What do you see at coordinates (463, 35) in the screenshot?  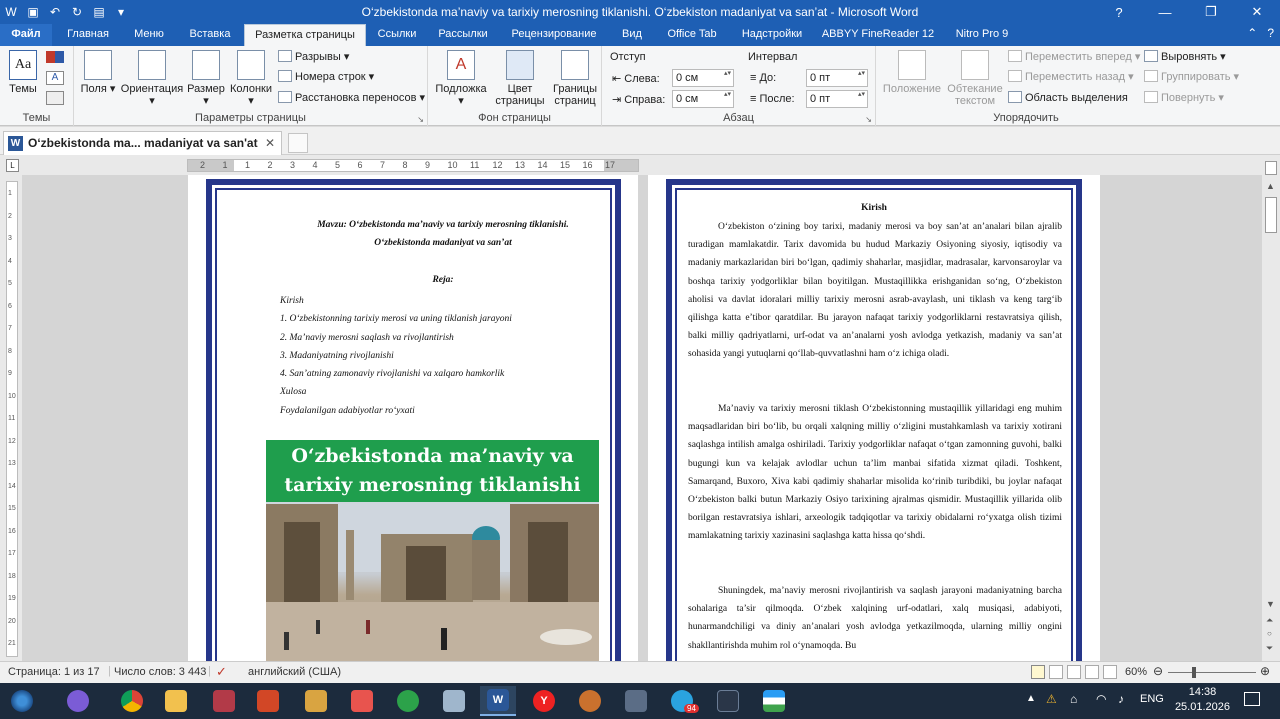 I see `tab-mailings: Рассылки` at bounding box center [463, 35].